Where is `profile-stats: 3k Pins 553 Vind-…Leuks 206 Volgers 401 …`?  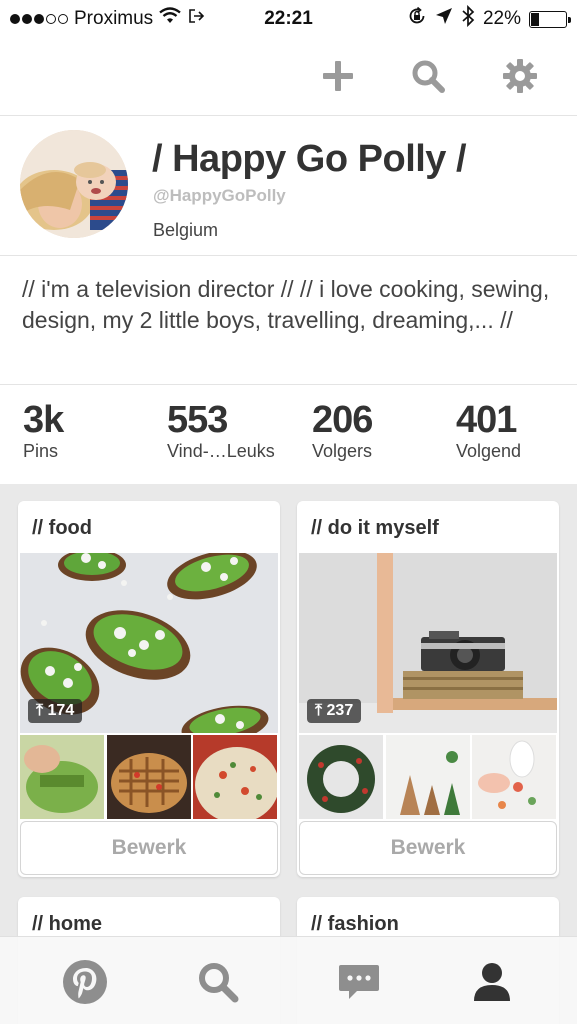
profile-stats: 3k Pins 553 Vind-…Leuks 206 Volgers 401 … is located at coordinates (288, 434).